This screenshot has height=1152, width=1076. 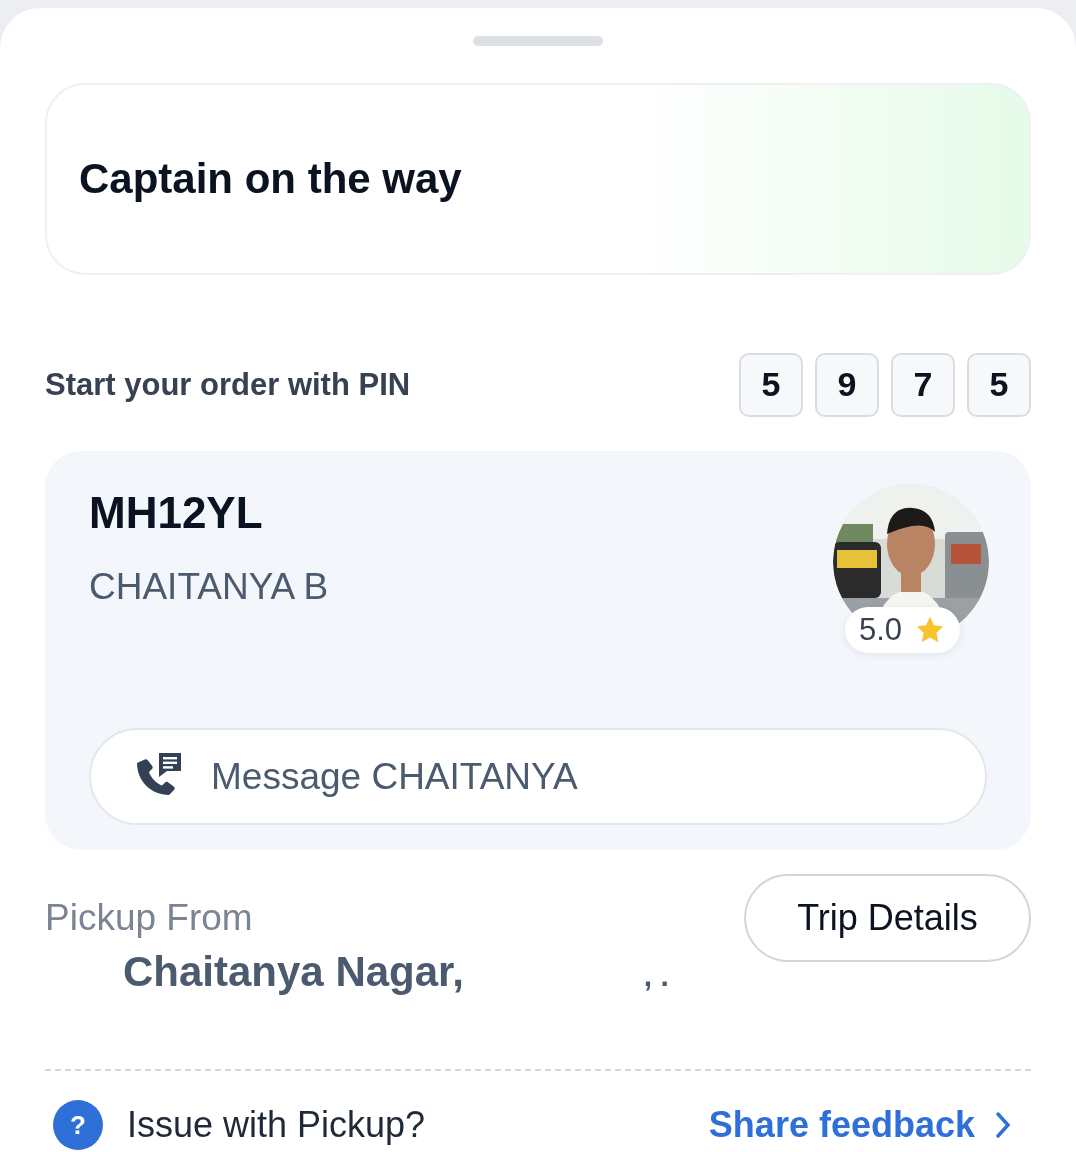 I want to click on pin-digit: 9, so click(x=847, y=384).